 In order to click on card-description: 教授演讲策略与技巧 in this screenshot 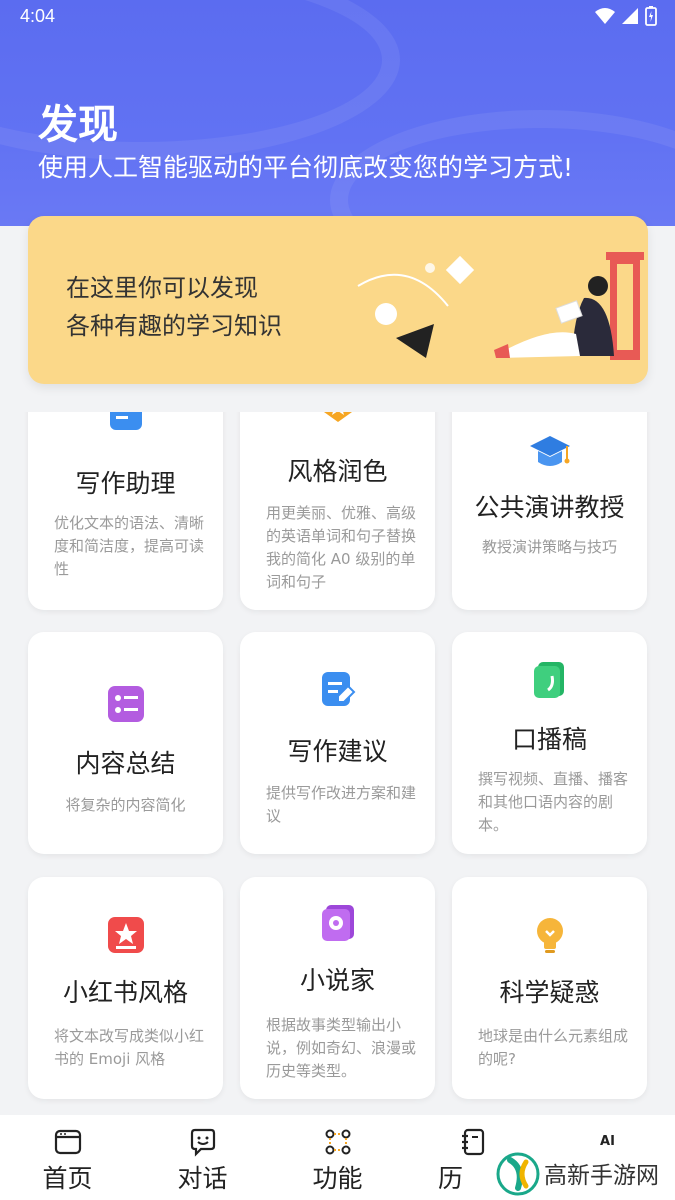, I will do `click(549, 547)`.